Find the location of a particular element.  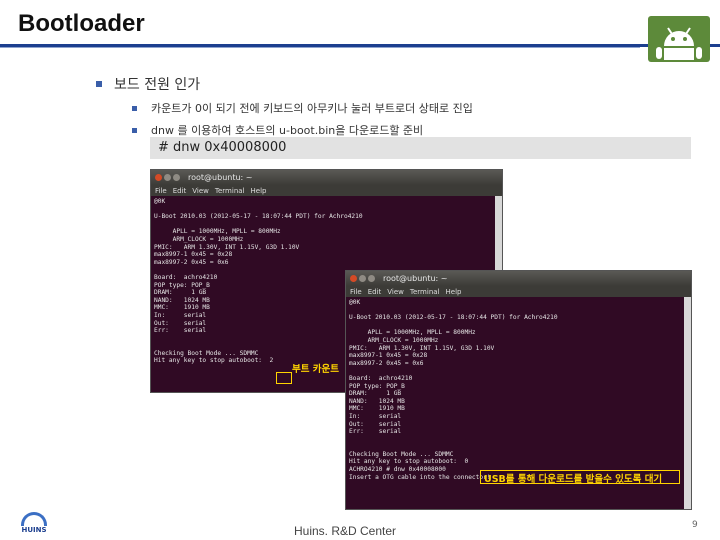

bullet-text: 보드 전원 인가 is located at coordinates (157, 85).